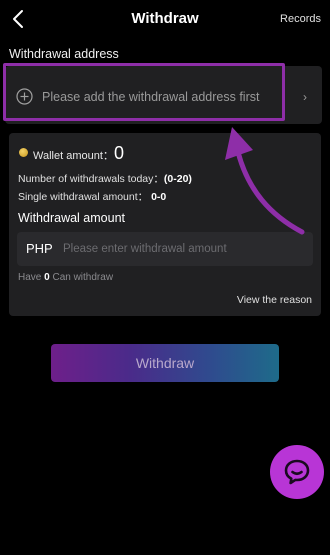 Image resolution: width=330 pixels, height=555 pixels. What do you see at coordinates (71, 218) in the screenshot?
I see `withdrawal-amount-label: Withdrawal amount` at bounding box center [71, 218].